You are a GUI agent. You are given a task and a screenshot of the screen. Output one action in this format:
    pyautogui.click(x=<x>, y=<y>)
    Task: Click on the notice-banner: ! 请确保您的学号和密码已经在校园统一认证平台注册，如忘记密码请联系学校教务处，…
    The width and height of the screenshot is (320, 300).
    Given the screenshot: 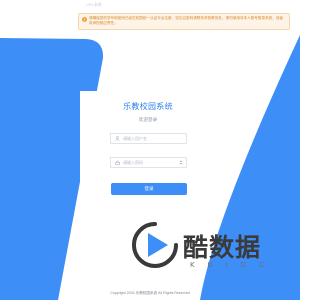 What is the action you would take?
    pyautogui.click(x=184, y=21)
    